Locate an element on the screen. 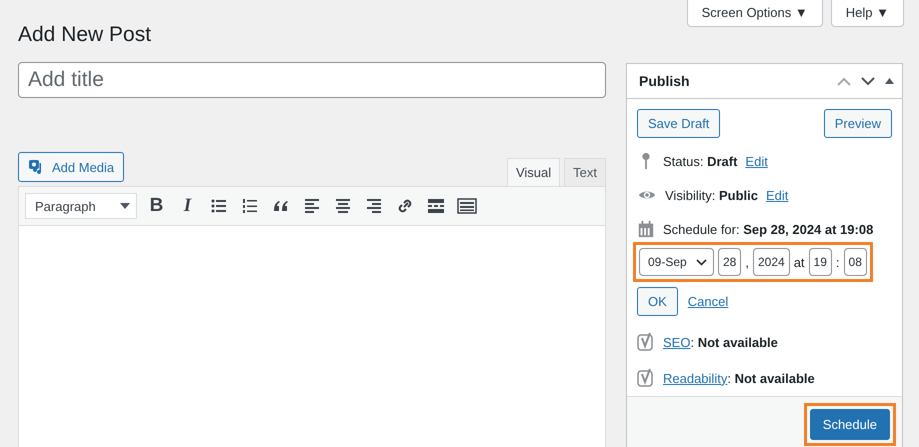 Image resolution: width=919 pixels, height=447 pixels. hour-field: 19 is located at coordinates (820, 262).